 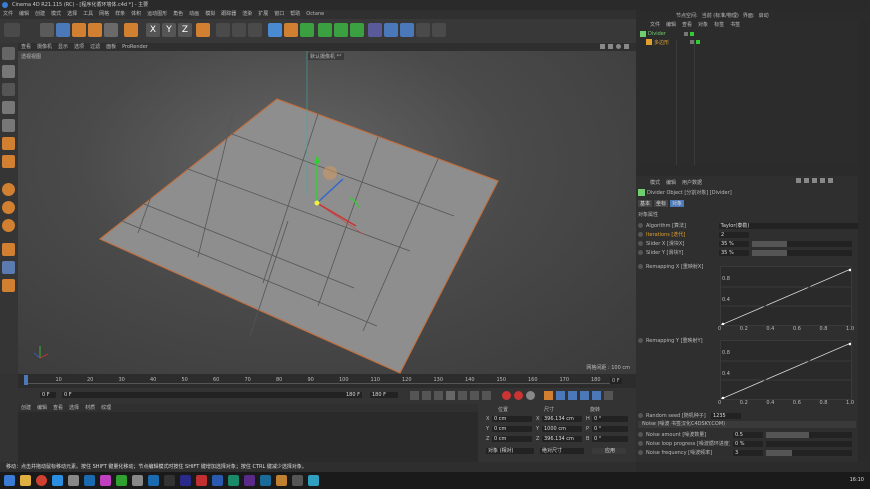 I want to click on menu-item: 编辑, so click(x=24, y=14).